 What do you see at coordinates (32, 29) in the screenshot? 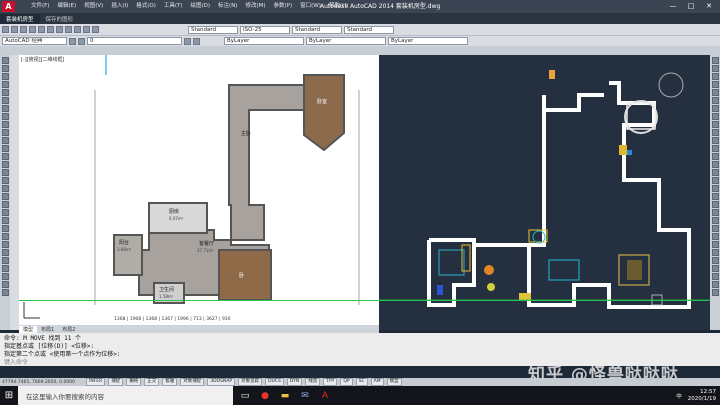
I see `print-icon` at bounding box center [32, 29].